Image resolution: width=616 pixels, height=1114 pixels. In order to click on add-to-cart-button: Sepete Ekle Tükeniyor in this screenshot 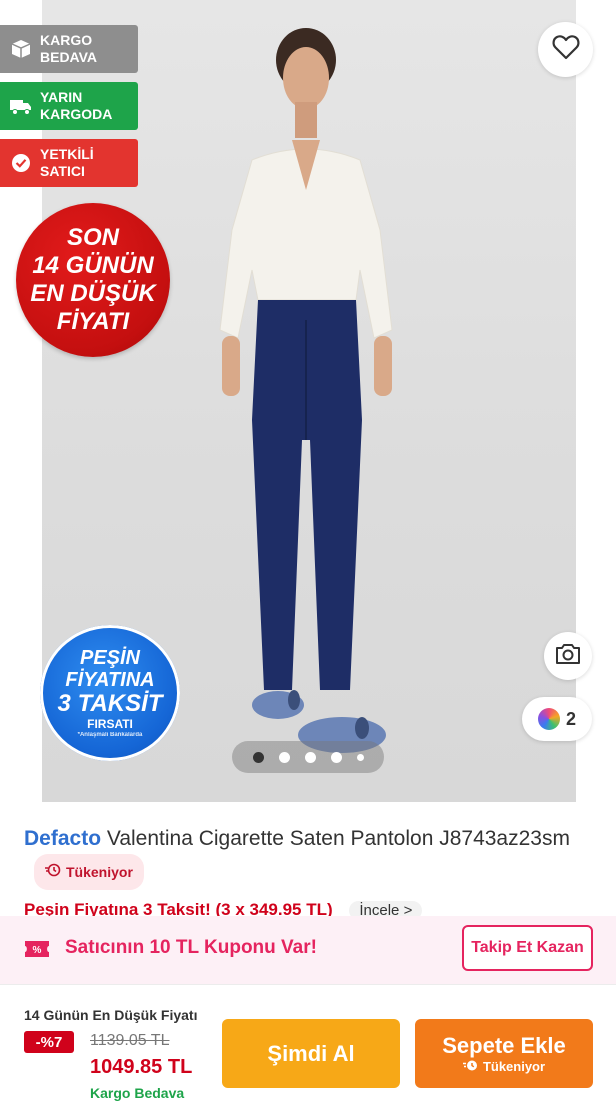, I will do `click(504, 1053)`.